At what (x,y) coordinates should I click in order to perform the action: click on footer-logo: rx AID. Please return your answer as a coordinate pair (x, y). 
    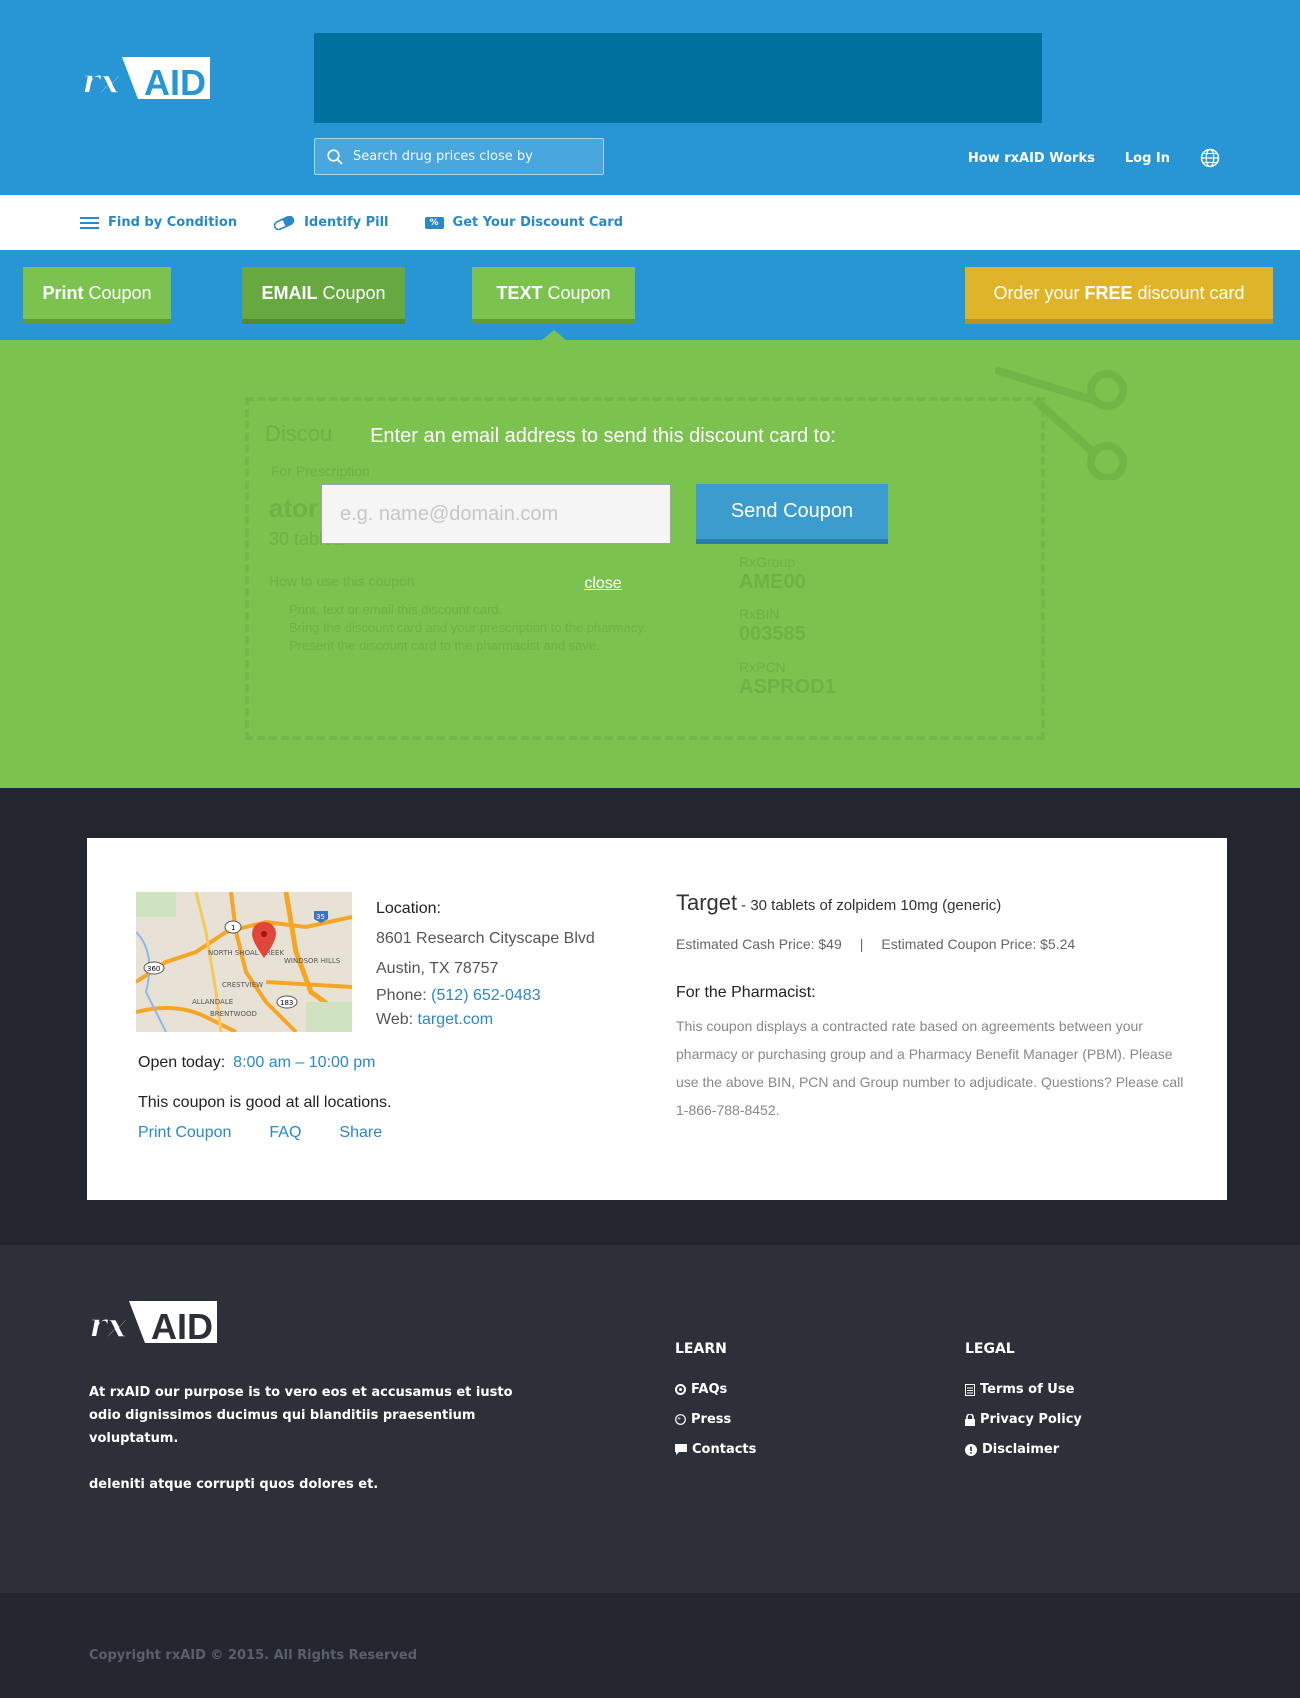
    Looking at the image, I should click on (153, 1322).